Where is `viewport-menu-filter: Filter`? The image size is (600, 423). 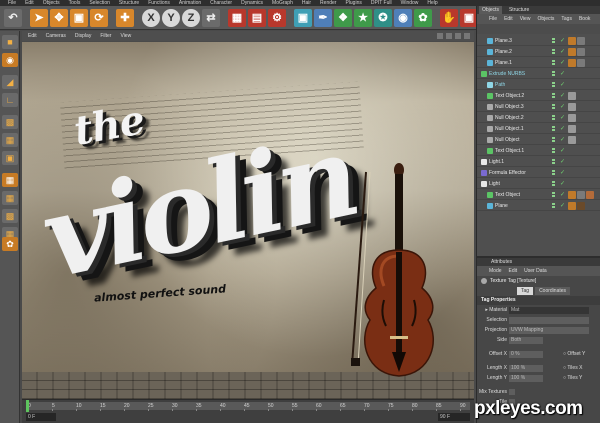 viewport-menu-filter: Filter is located at coordinates (105, 36).